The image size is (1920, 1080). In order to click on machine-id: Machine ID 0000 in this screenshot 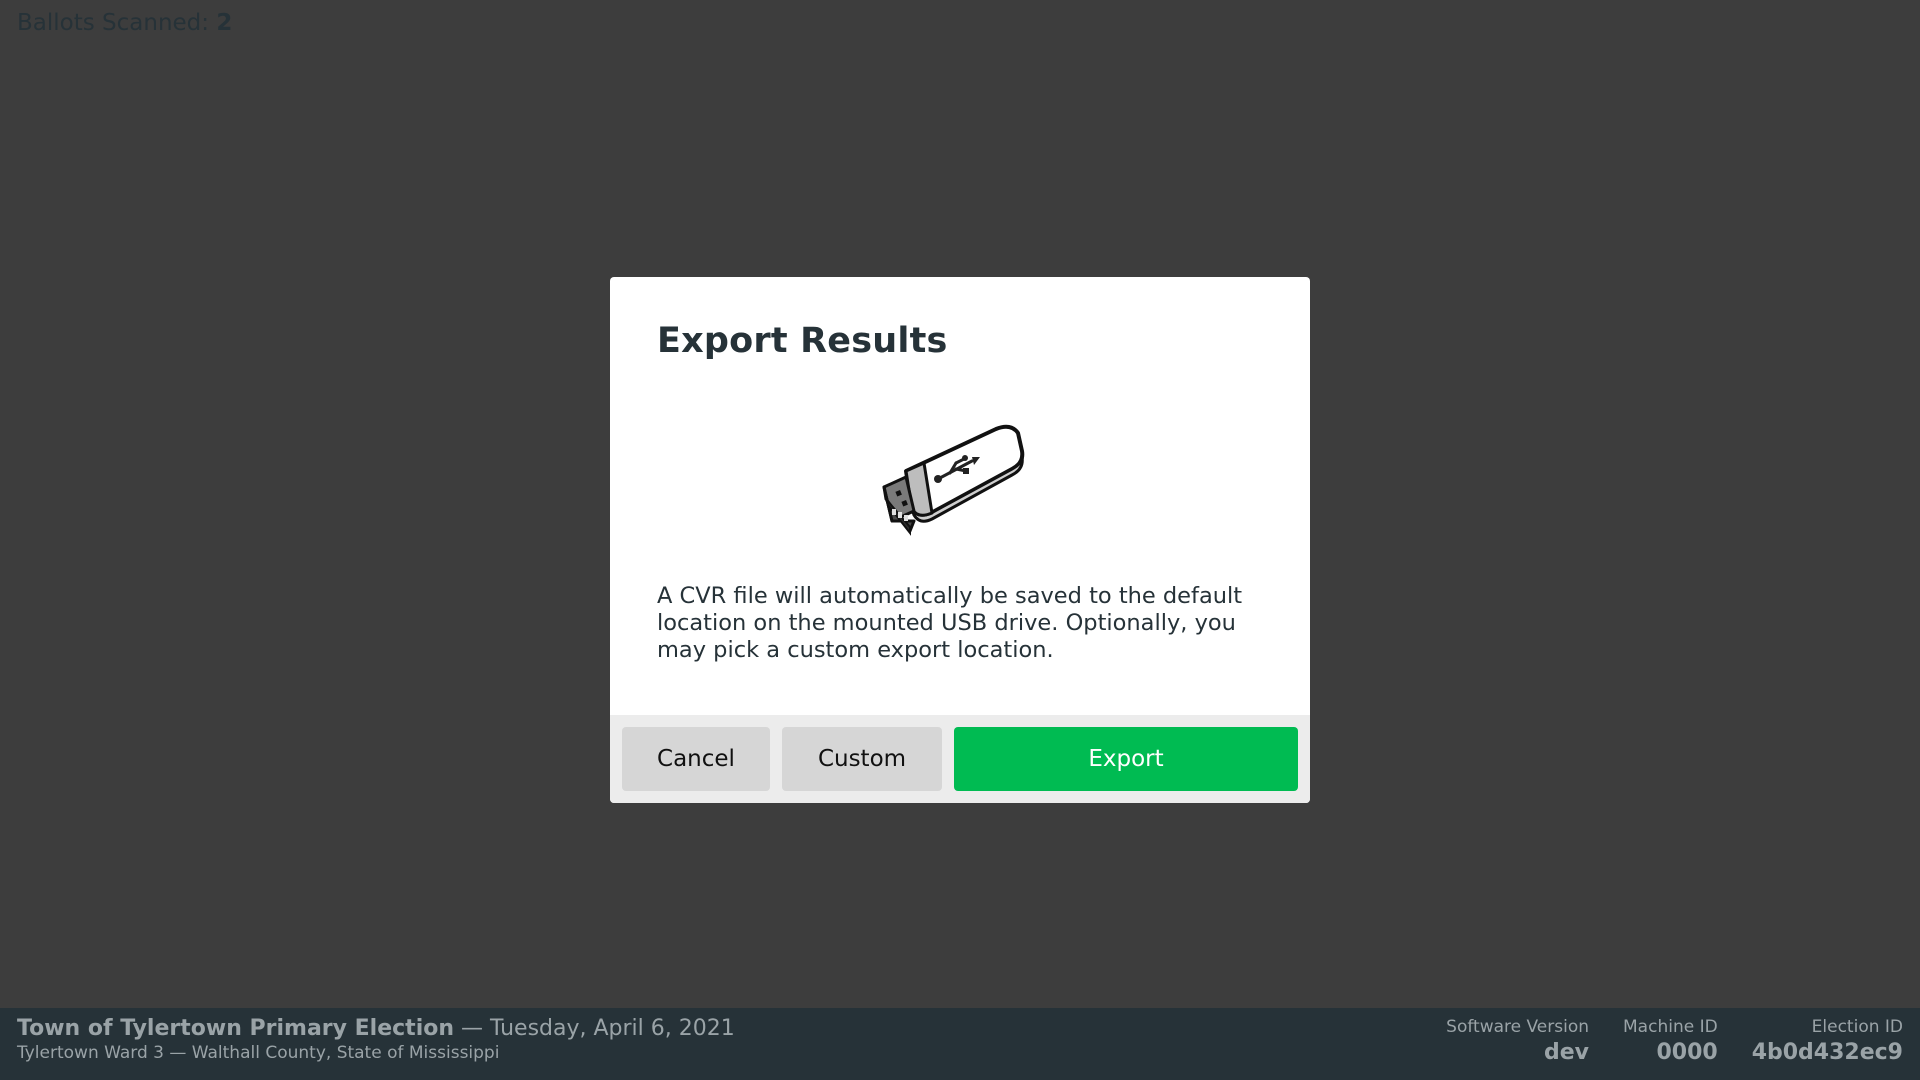, I will do `click(1670, 1041)`.